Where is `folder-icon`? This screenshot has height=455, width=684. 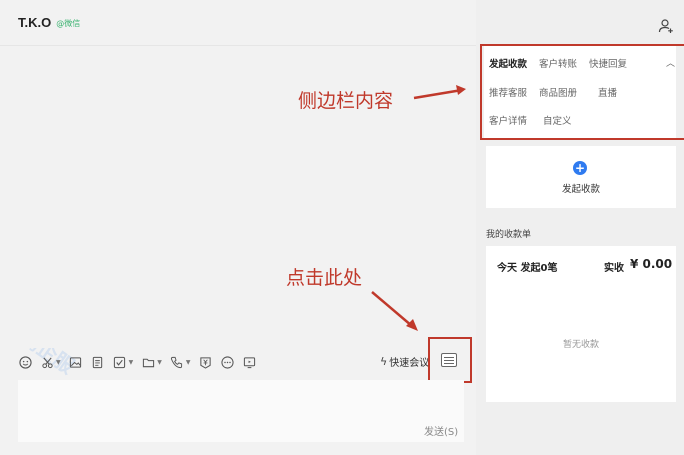
folder-icon is located at coordinates (148, 362).